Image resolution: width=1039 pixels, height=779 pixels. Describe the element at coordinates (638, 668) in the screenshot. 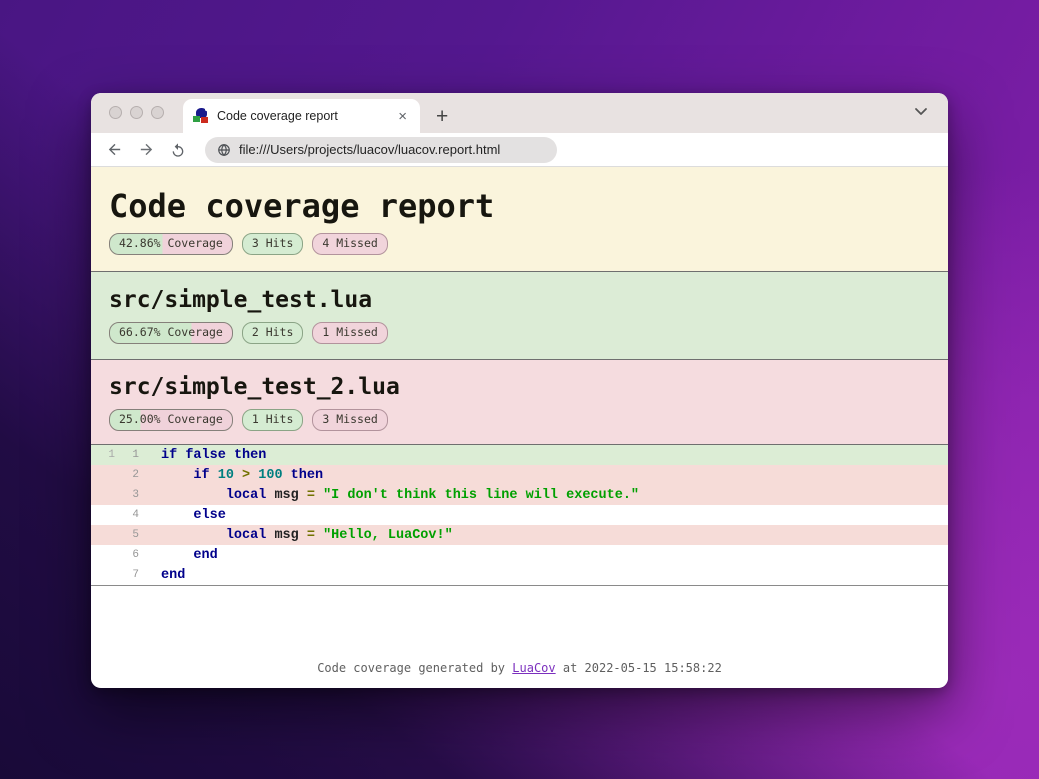

I see `footer-timestamp: at 2022-05-15 15:58:22` at that location.